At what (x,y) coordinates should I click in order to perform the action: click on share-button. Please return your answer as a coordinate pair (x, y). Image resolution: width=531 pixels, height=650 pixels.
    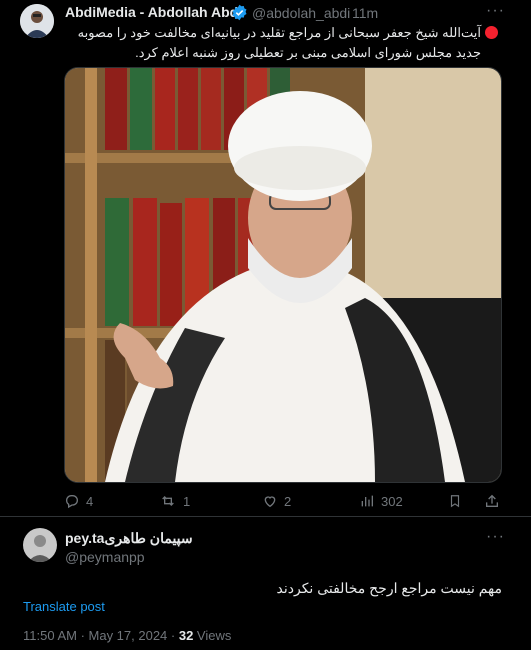
    Looking at the image, I should click on (492, 503).